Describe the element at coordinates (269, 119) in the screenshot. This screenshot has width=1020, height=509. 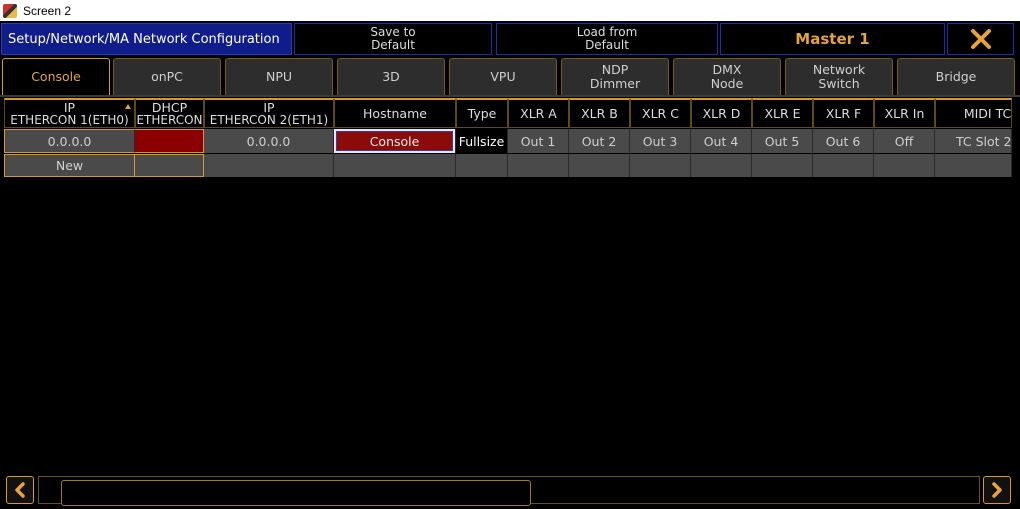
I see `column-header-sublabel: ETHERCON 2(ETH1)` at that location.